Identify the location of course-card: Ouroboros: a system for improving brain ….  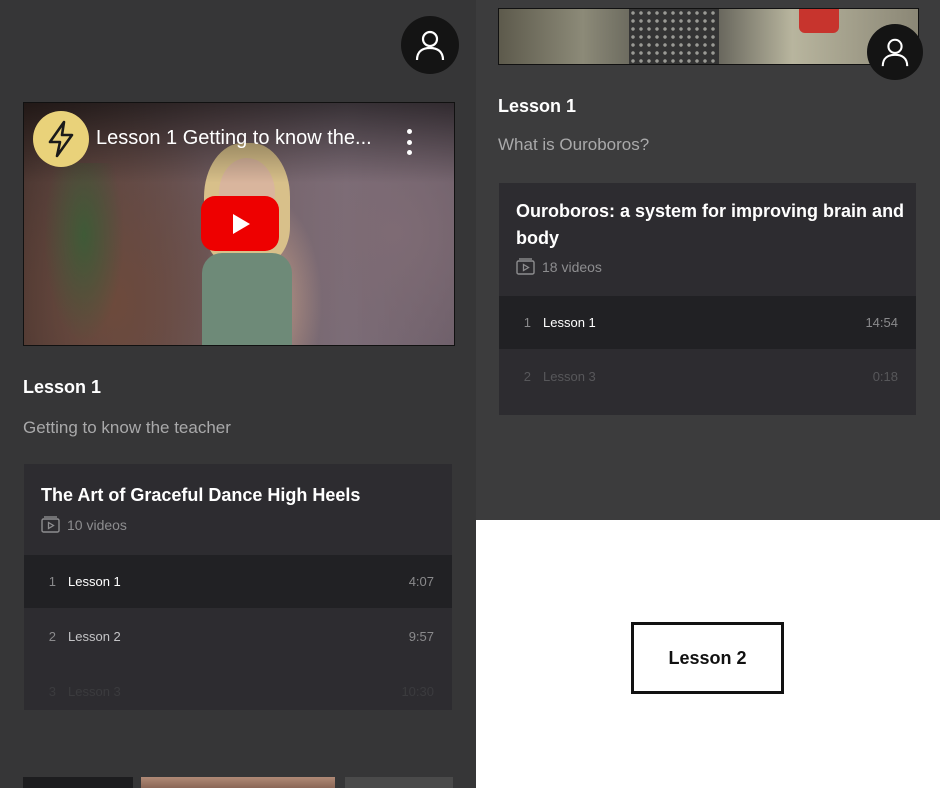
(707, 299).